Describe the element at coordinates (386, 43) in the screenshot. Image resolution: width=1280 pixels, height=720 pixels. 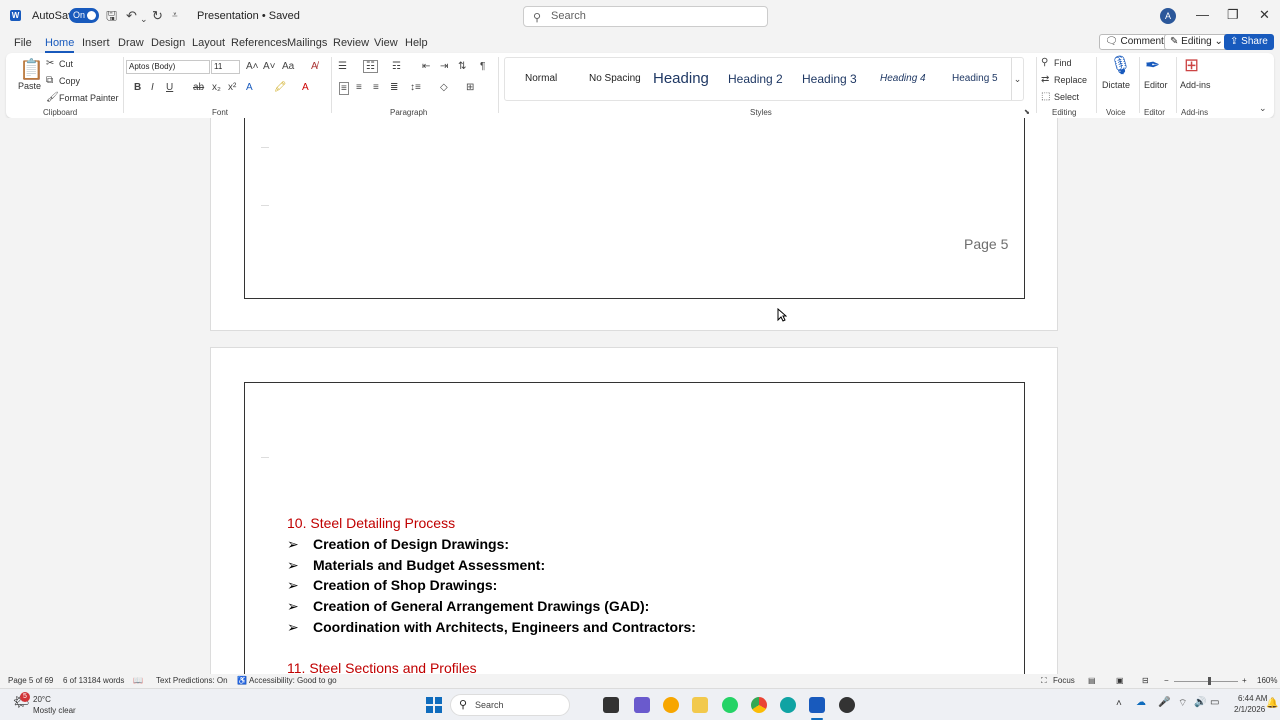
I see `tab-view: View` at that location.